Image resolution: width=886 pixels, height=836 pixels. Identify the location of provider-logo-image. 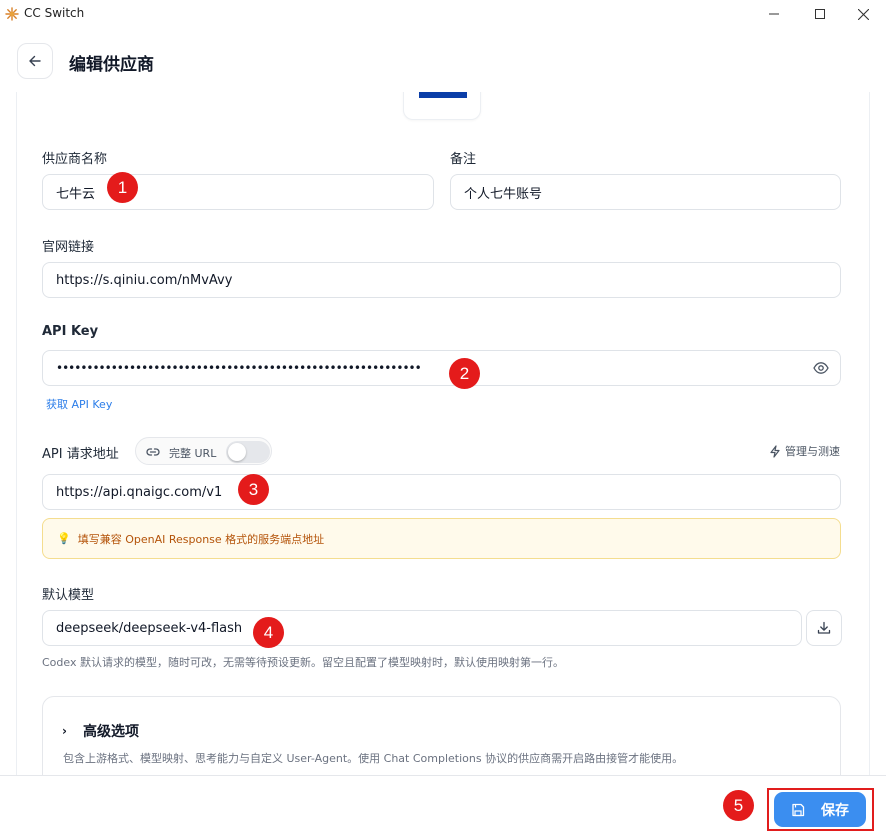
(443, 95).